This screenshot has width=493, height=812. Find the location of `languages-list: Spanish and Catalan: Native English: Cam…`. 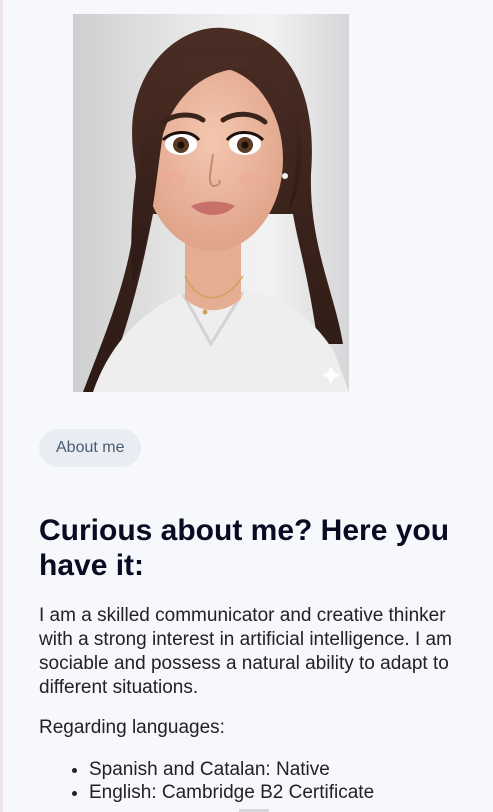

languages-list: Spanish and Catalan: Native English: Cam… is located at coordinates (206, 781).